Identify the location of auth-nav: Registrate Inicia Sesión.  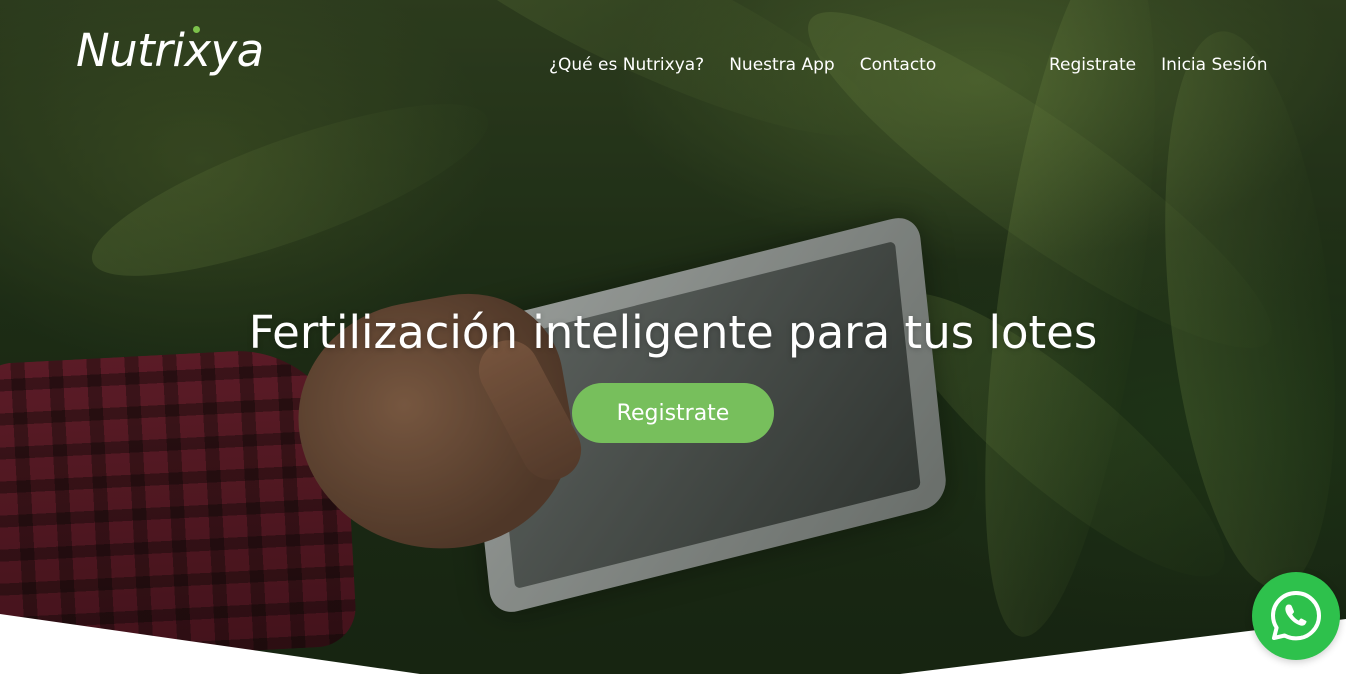
(1158, 65).